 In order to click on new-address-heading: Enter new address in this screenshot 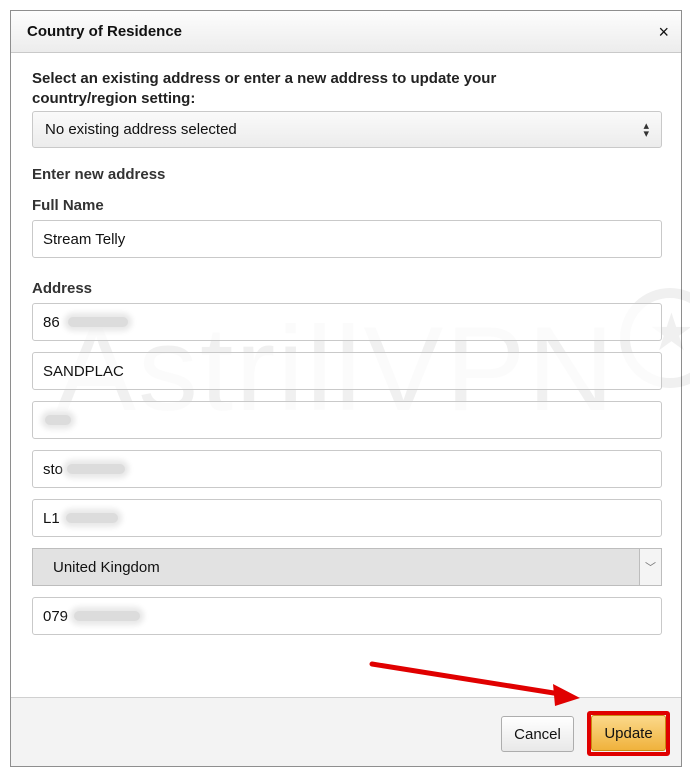, I will do `click(99, 174)`.